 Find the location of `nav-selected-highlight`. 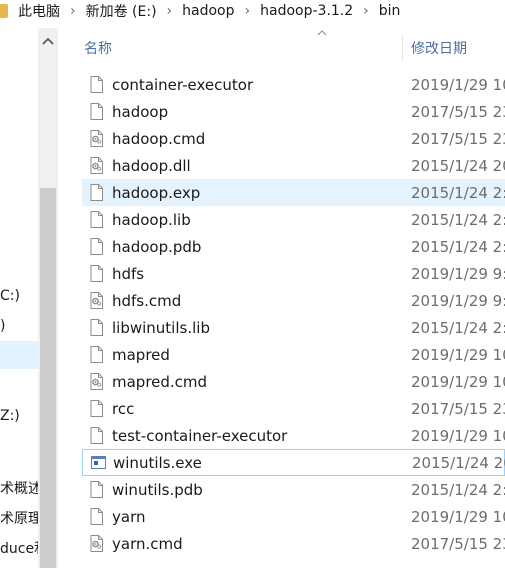

nav-selected-highlight is located at coordinates (19, 355).